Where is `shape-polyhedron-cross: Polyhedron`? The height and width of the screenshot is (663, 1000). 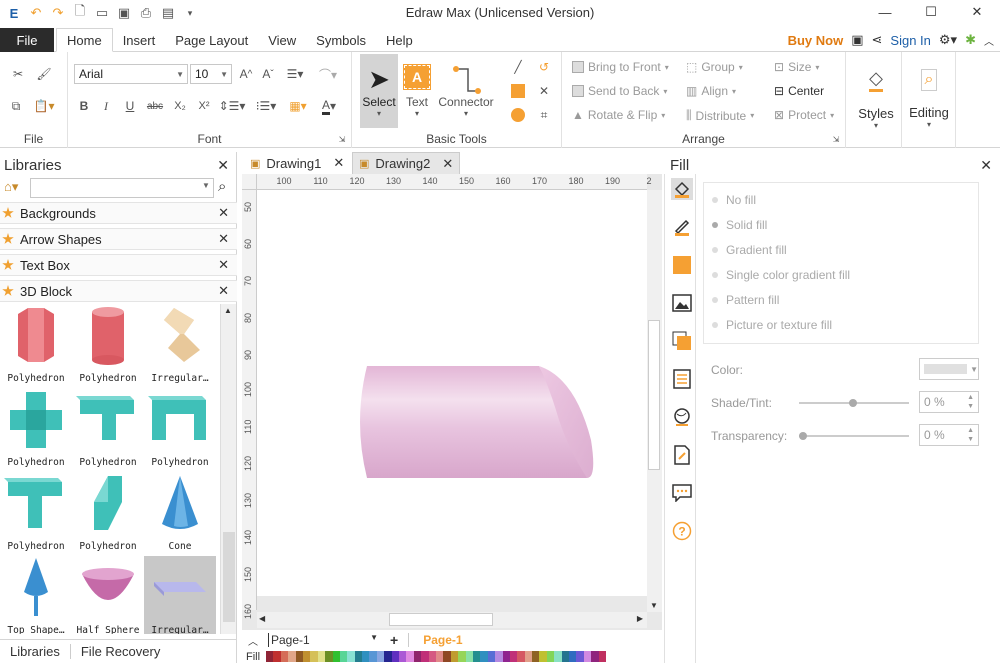 shape-polyhedron-cross: Polyhedron is located at coordinates (36, 429).